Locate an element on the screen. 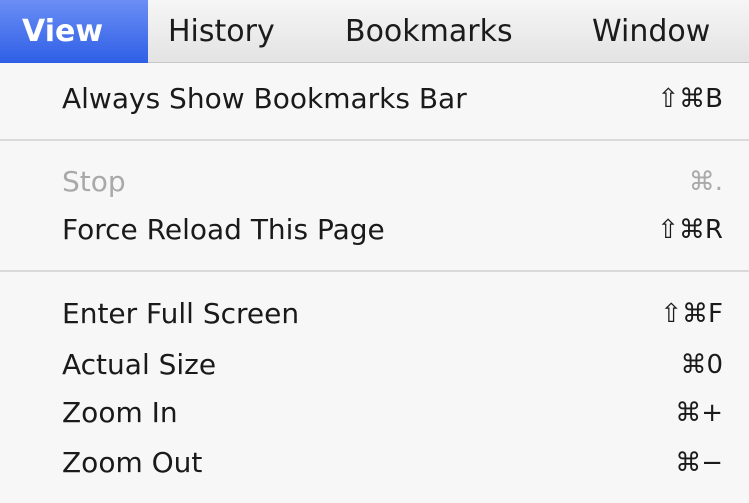  menu-item-label: Force Reload This Page is located at coordinates (223, 229).